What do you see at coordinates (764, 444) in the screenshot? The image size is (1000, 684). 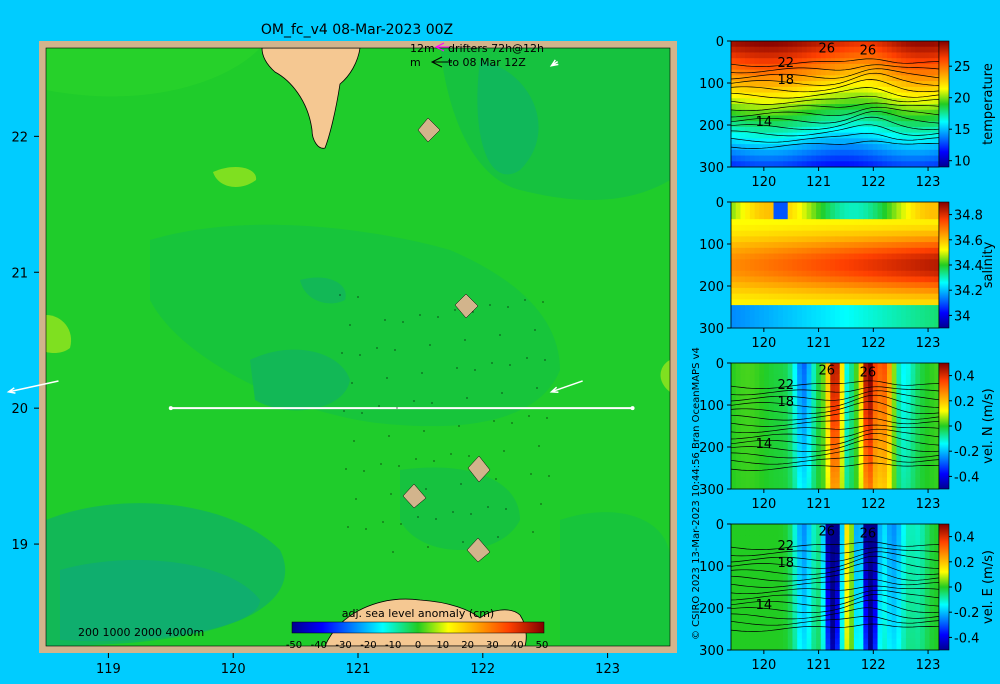 I see `contour-label: 14` at bounding box center [764, 444].